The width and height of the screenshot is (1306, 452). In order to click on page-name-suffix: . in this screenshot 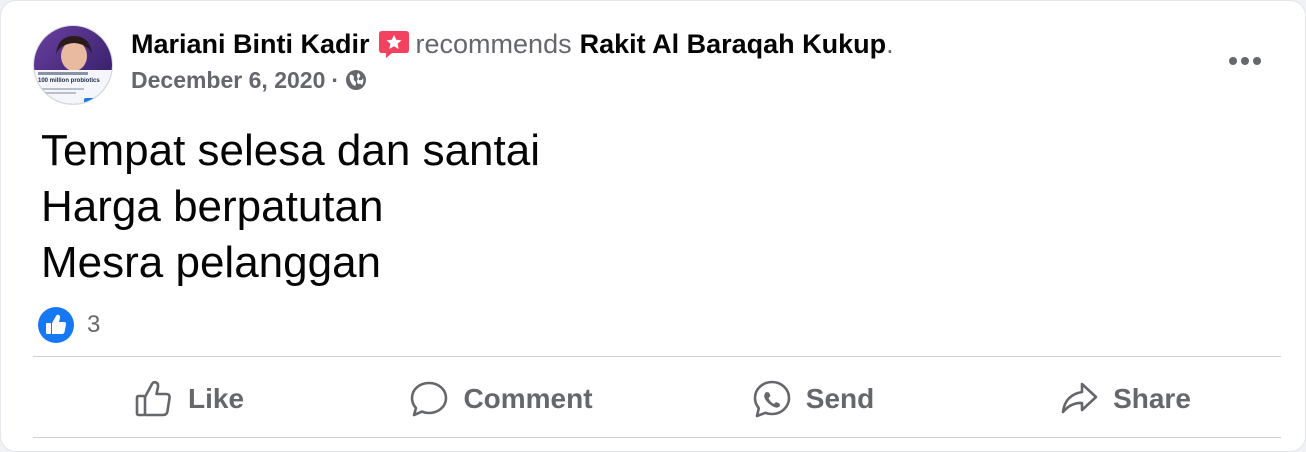, I will do `click(890, 44)`.